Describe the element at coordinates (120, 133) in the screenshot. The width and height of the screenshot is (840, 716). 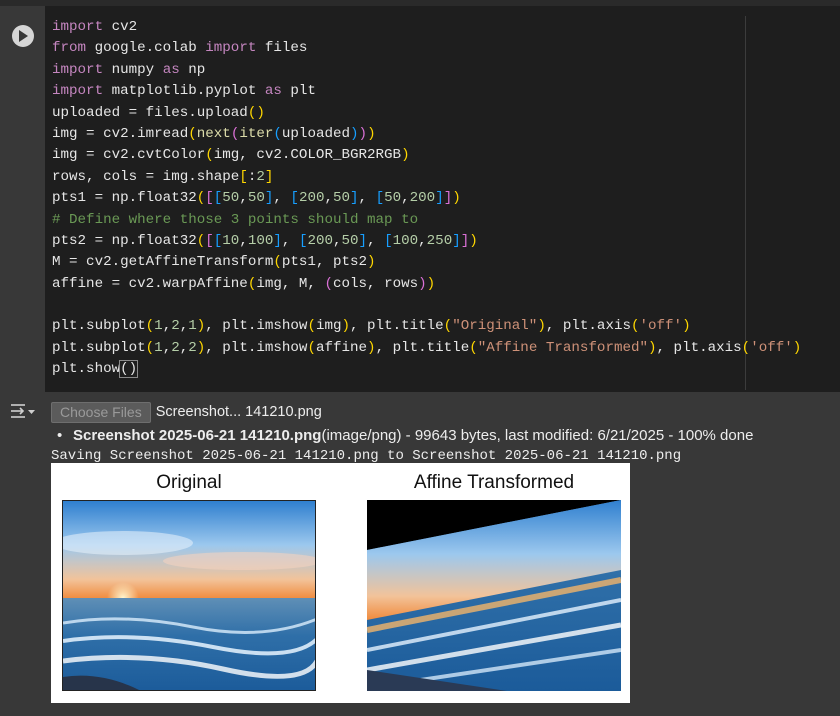
I see `code-token: img = cv2.imread` at that location.